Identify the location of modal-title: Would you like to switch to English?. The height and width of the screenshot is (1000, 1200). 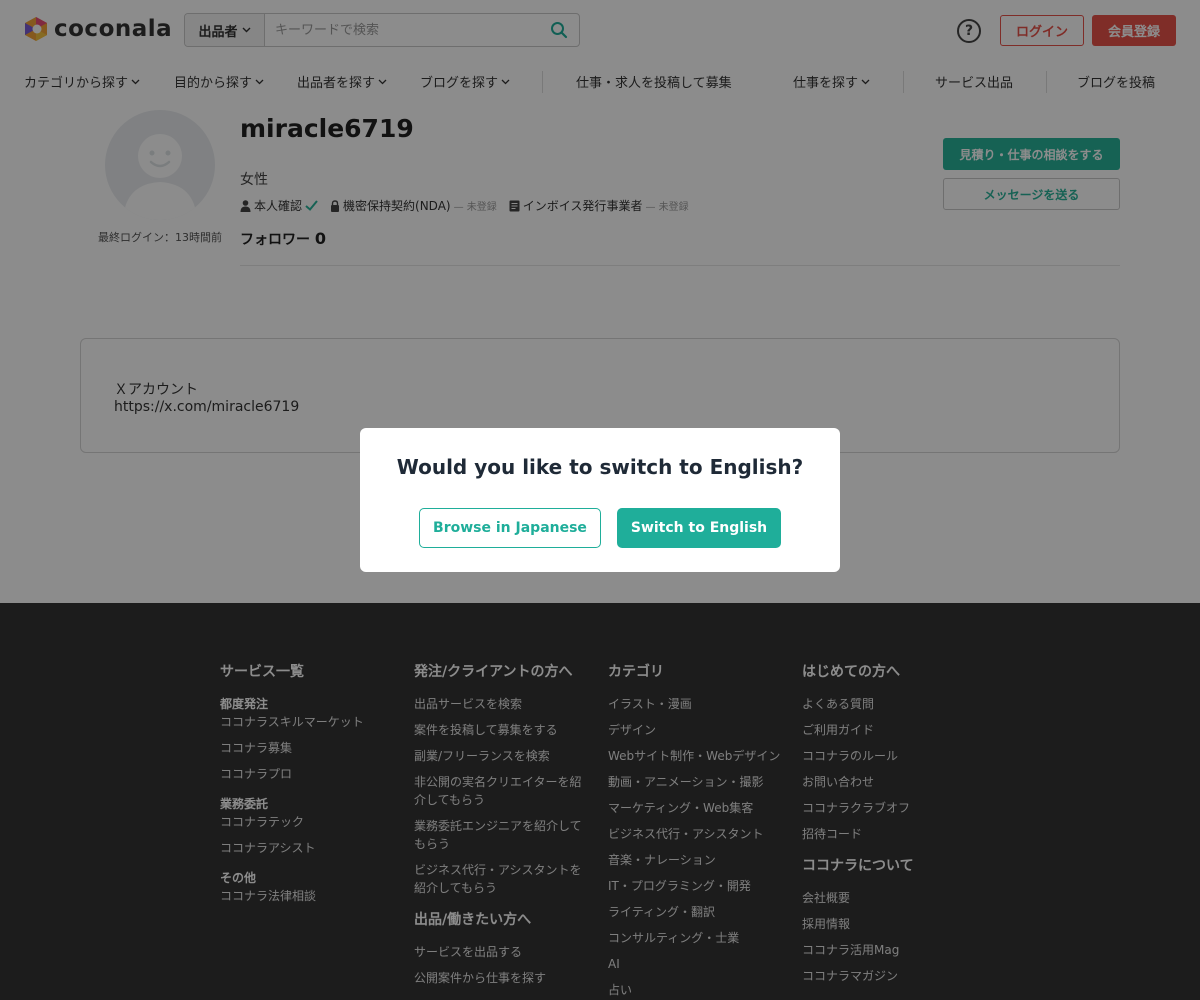
(600, 467).